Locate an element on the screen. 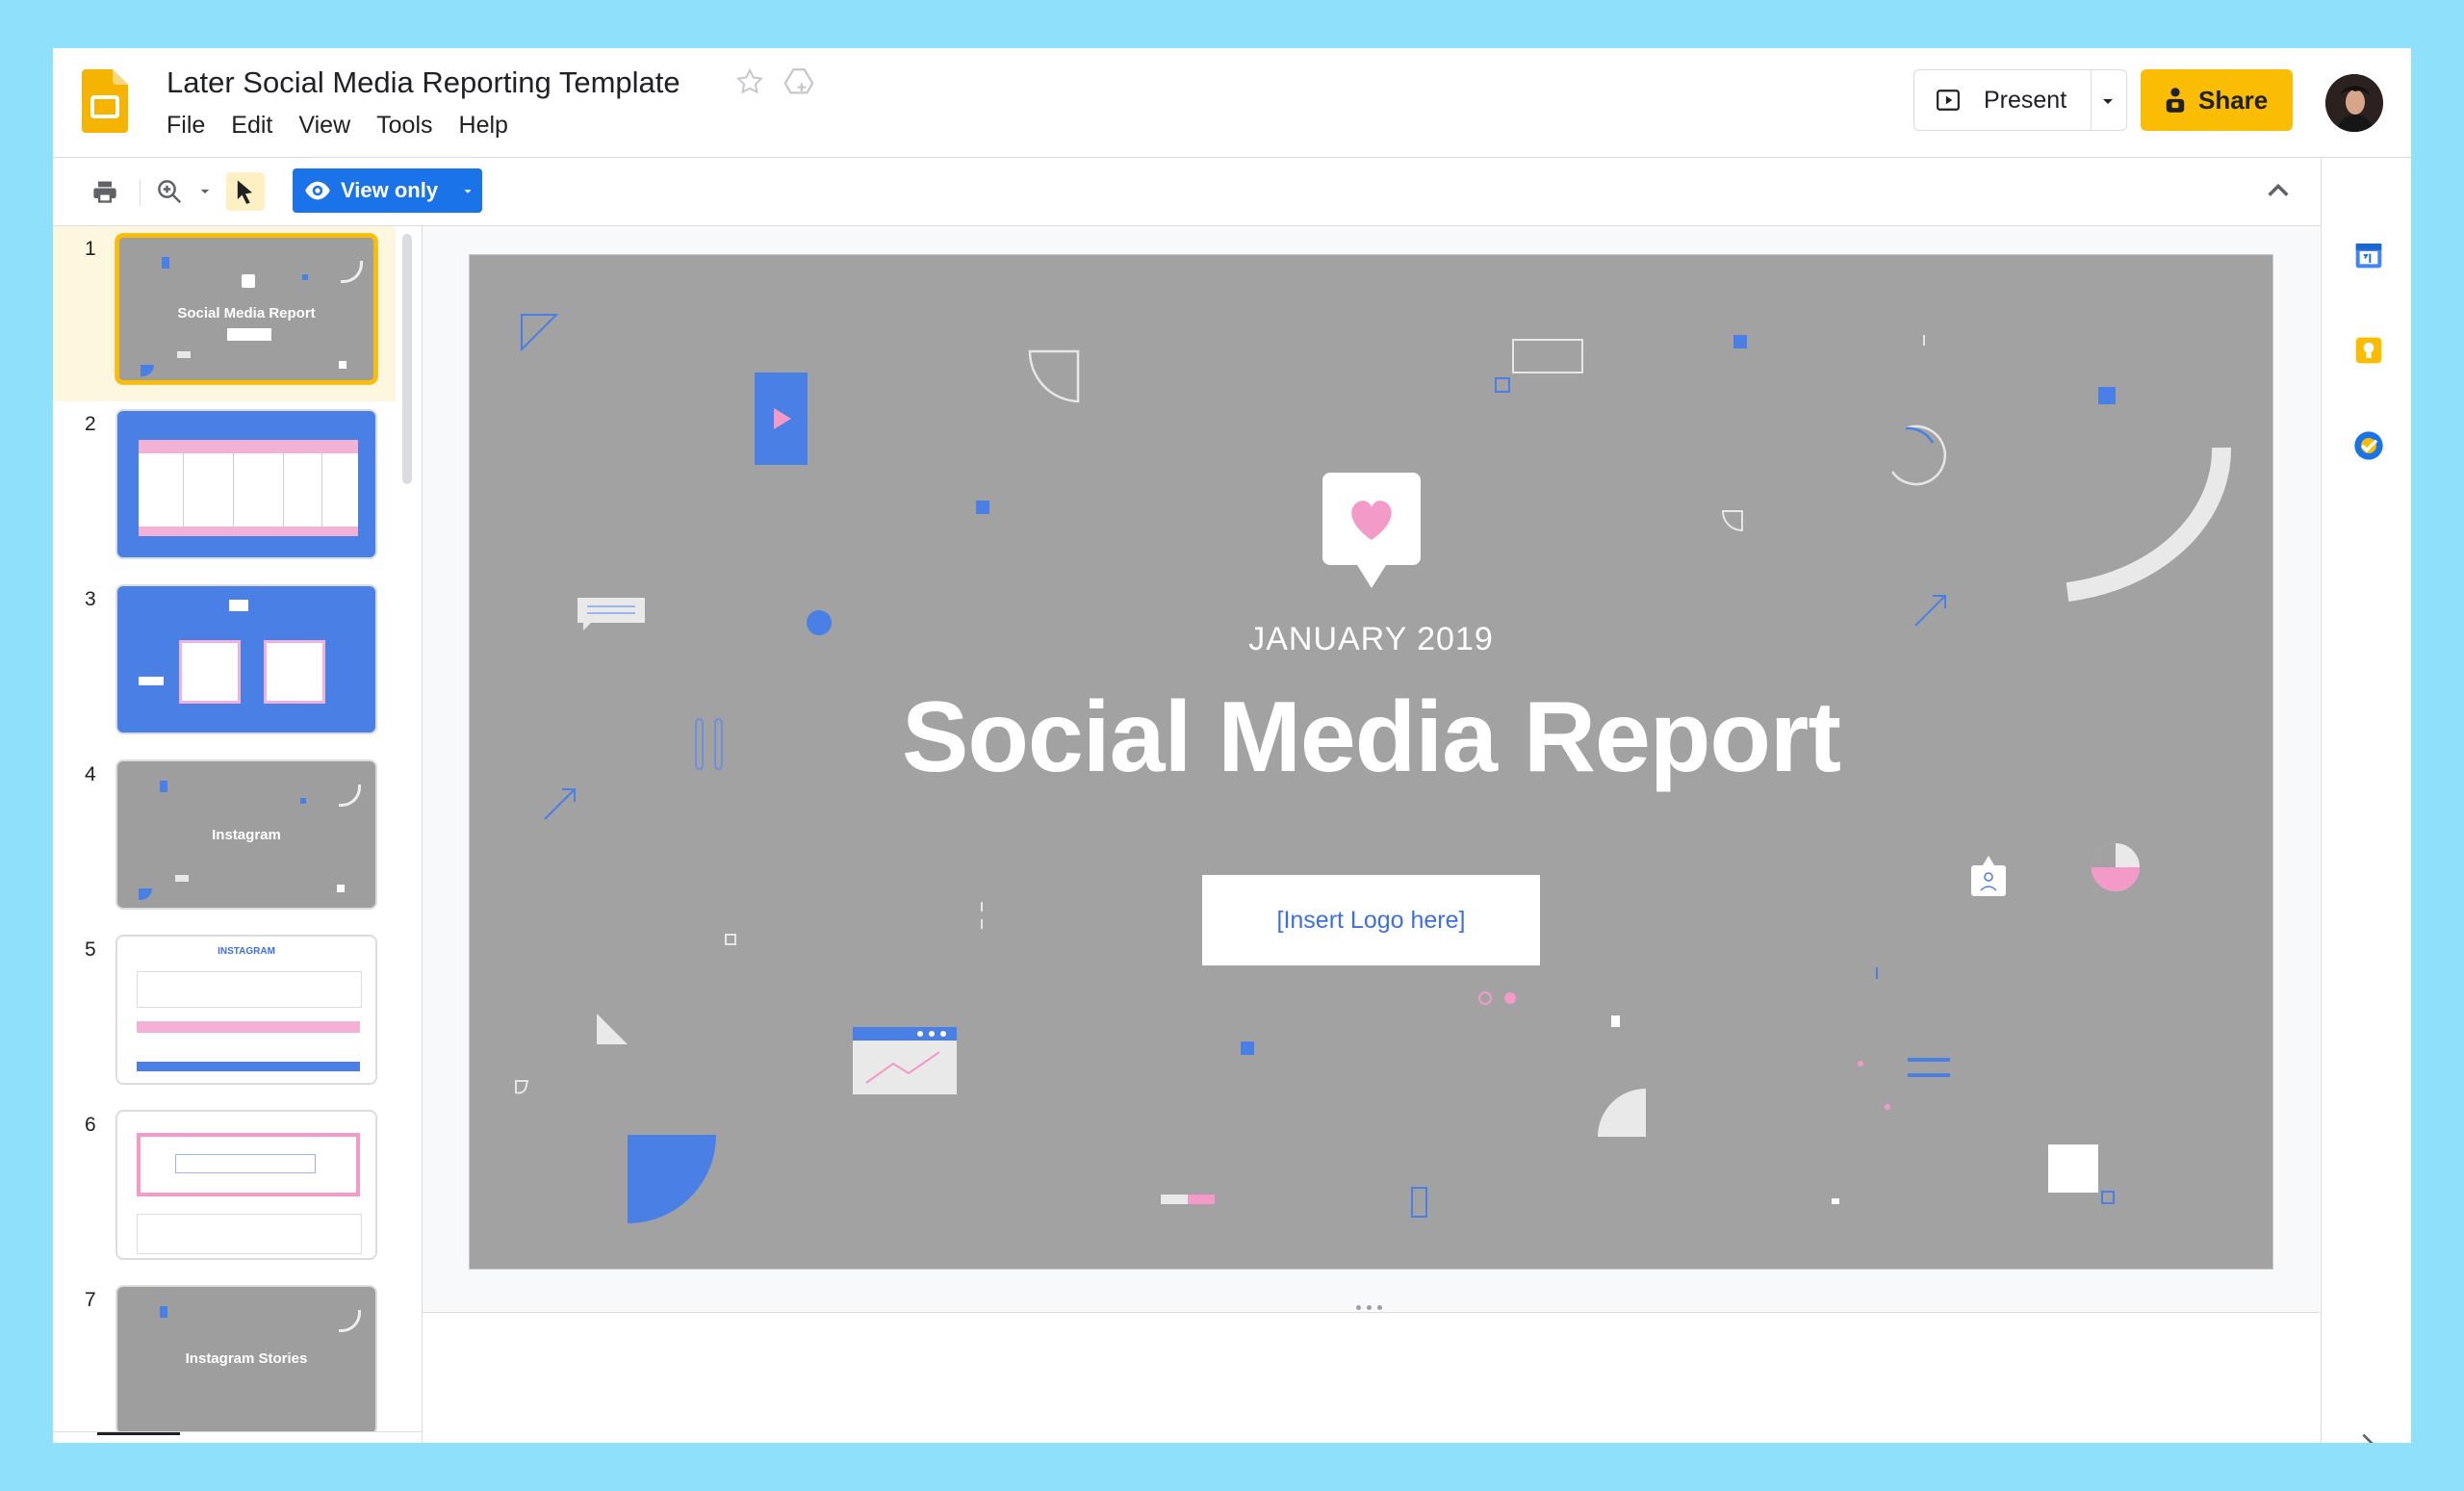  menu-bar: File Edit View Tools Help is located at coordinates (350, 126).